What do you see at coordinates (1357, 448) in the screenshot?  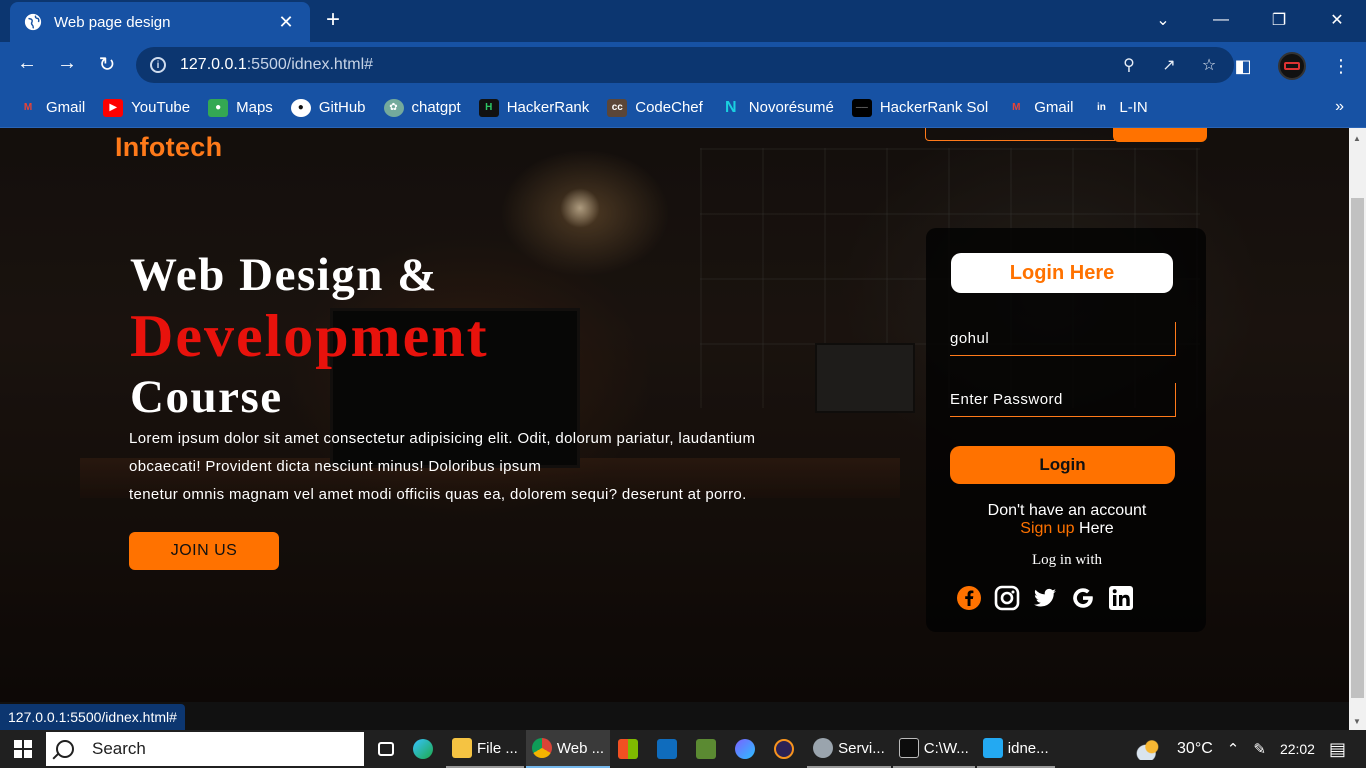 I see `scrollbar-thumb` at bounding box center [1357, 448].